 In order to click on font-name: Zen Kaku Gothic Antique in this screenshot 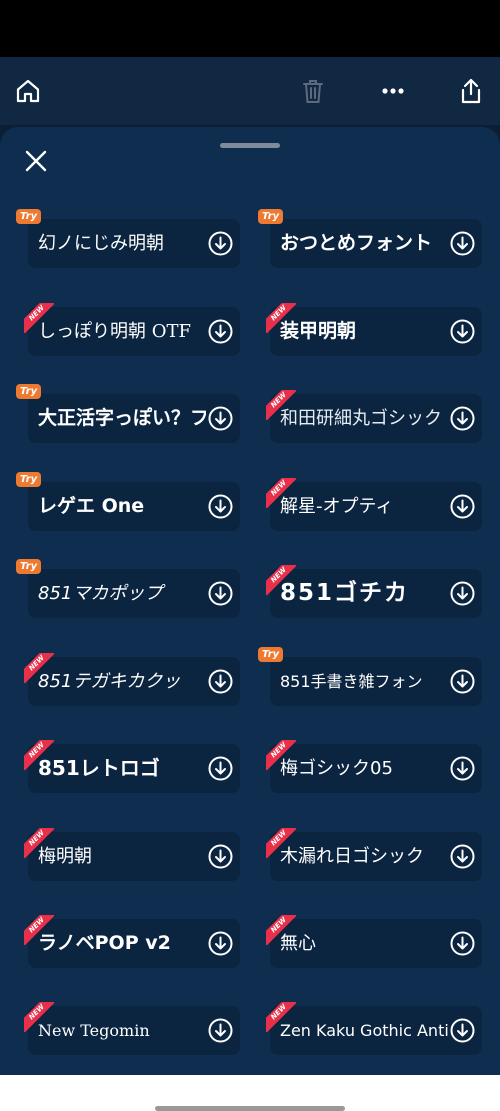, I will do `click(364, 1030)`.